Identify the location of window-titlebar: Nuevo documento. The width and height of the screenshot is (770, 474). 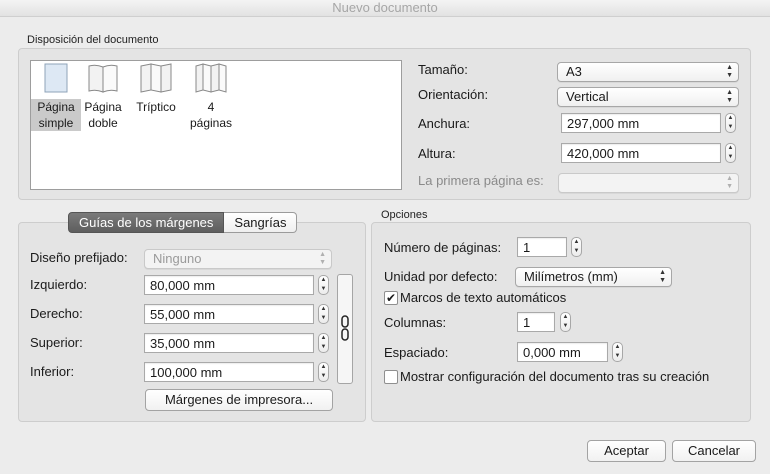
(385, 8).